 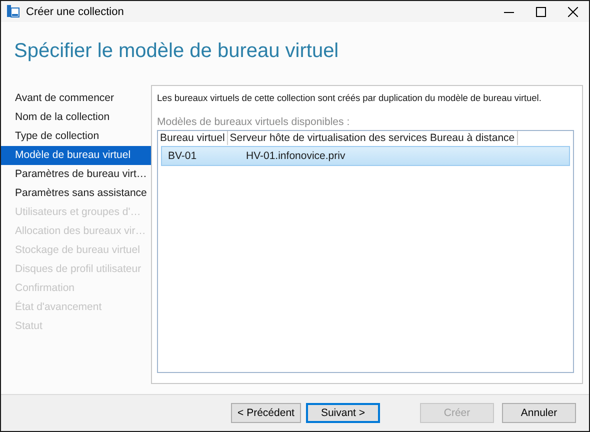 What do you see at coordinates (266, 413) in the screenshot?
I see `wizard-button: < Précédent` at bounding box center [266, 413].